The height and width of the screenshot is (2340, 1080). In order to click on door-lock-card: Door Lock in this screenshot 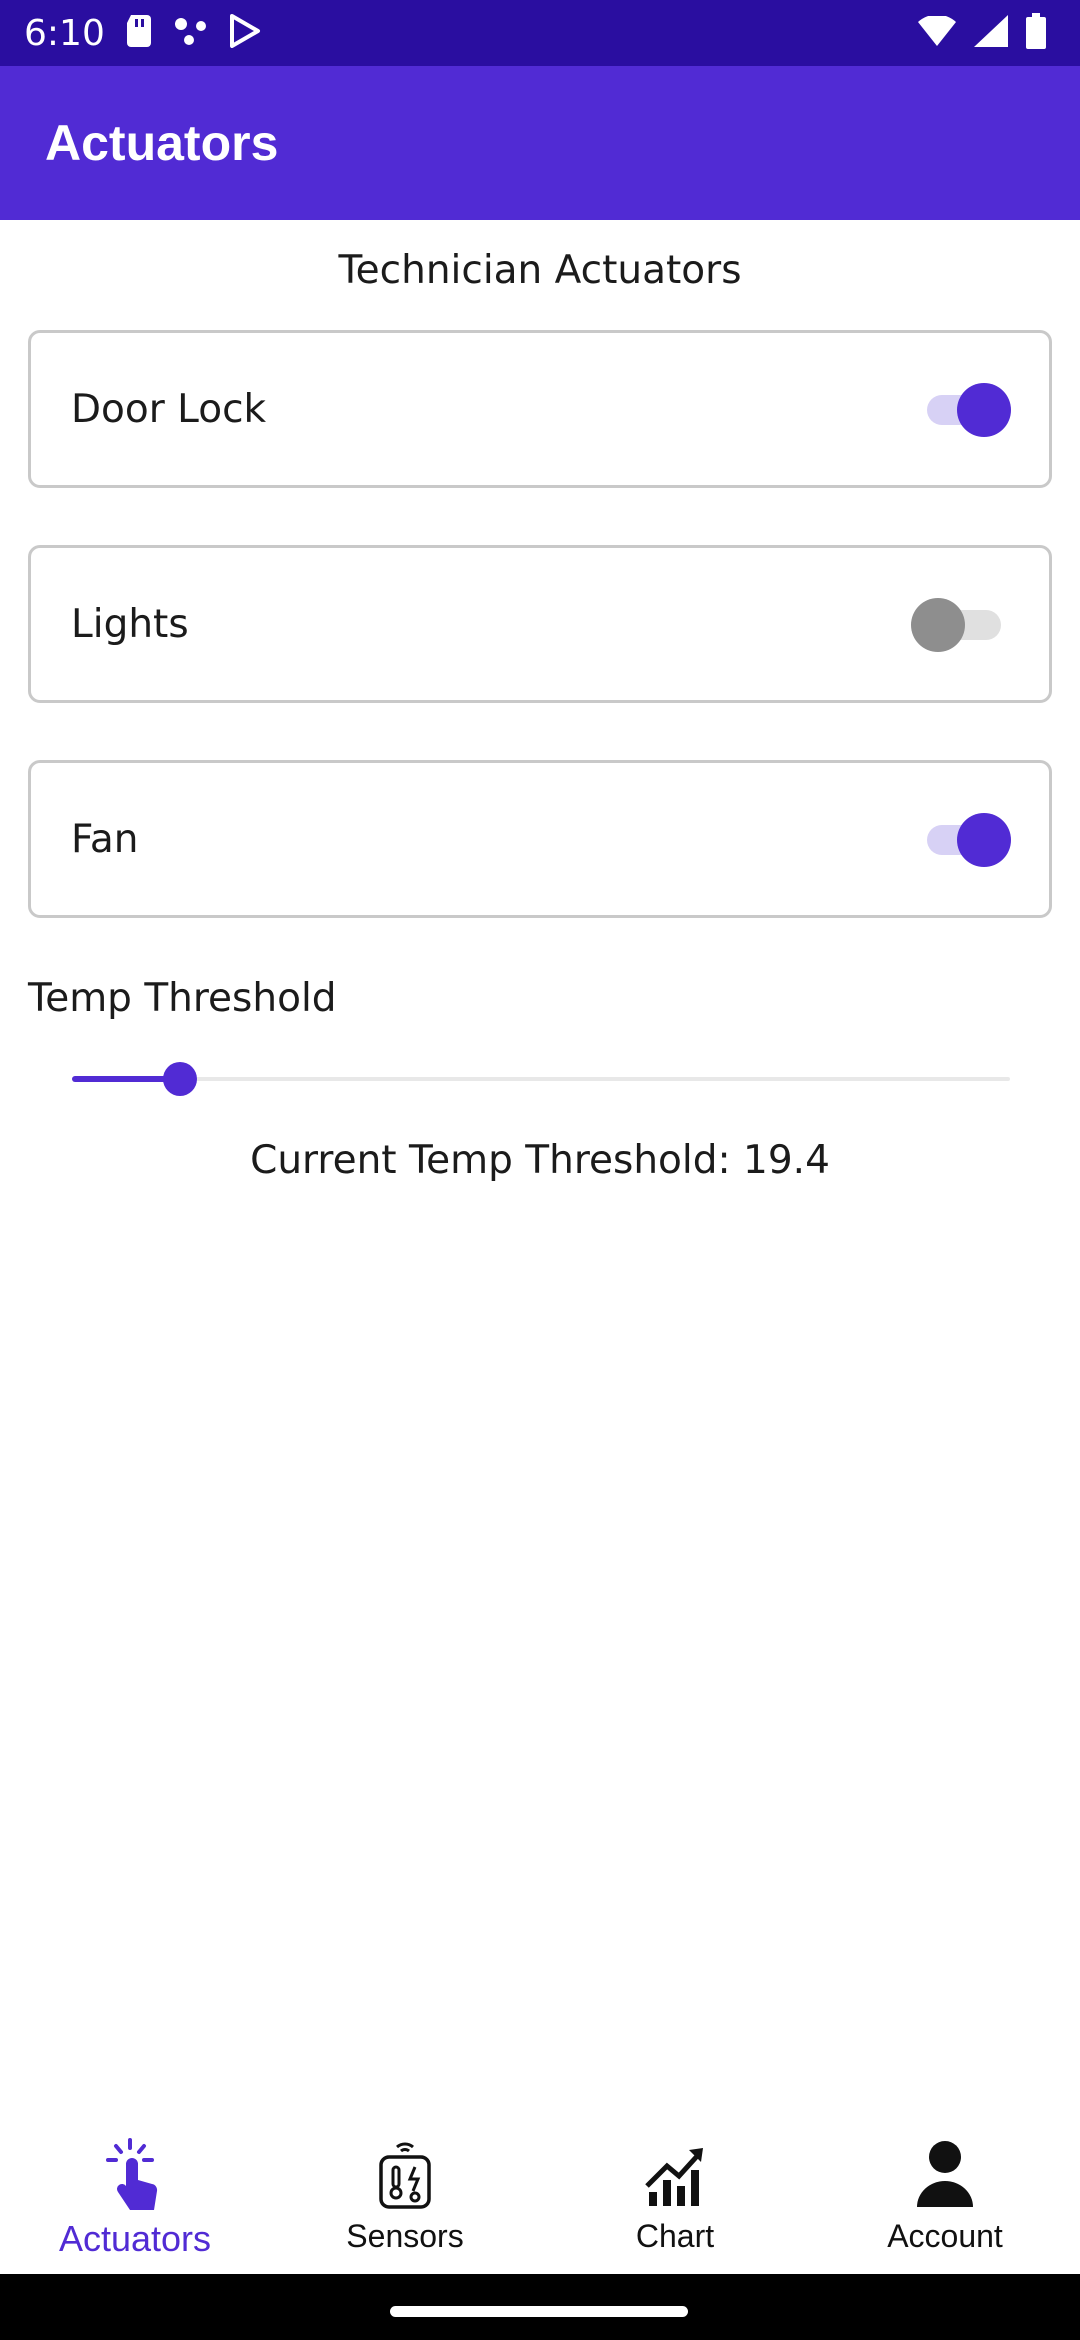, I will do `click(540, 409)`.